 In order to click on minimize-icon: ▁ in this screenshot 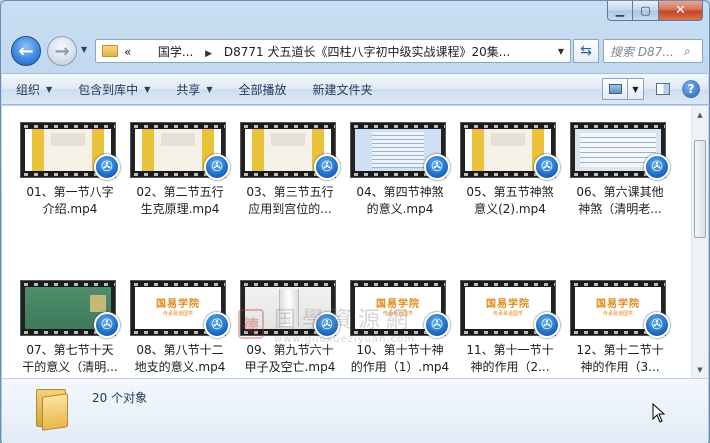, I will do `click(620, 10)`.